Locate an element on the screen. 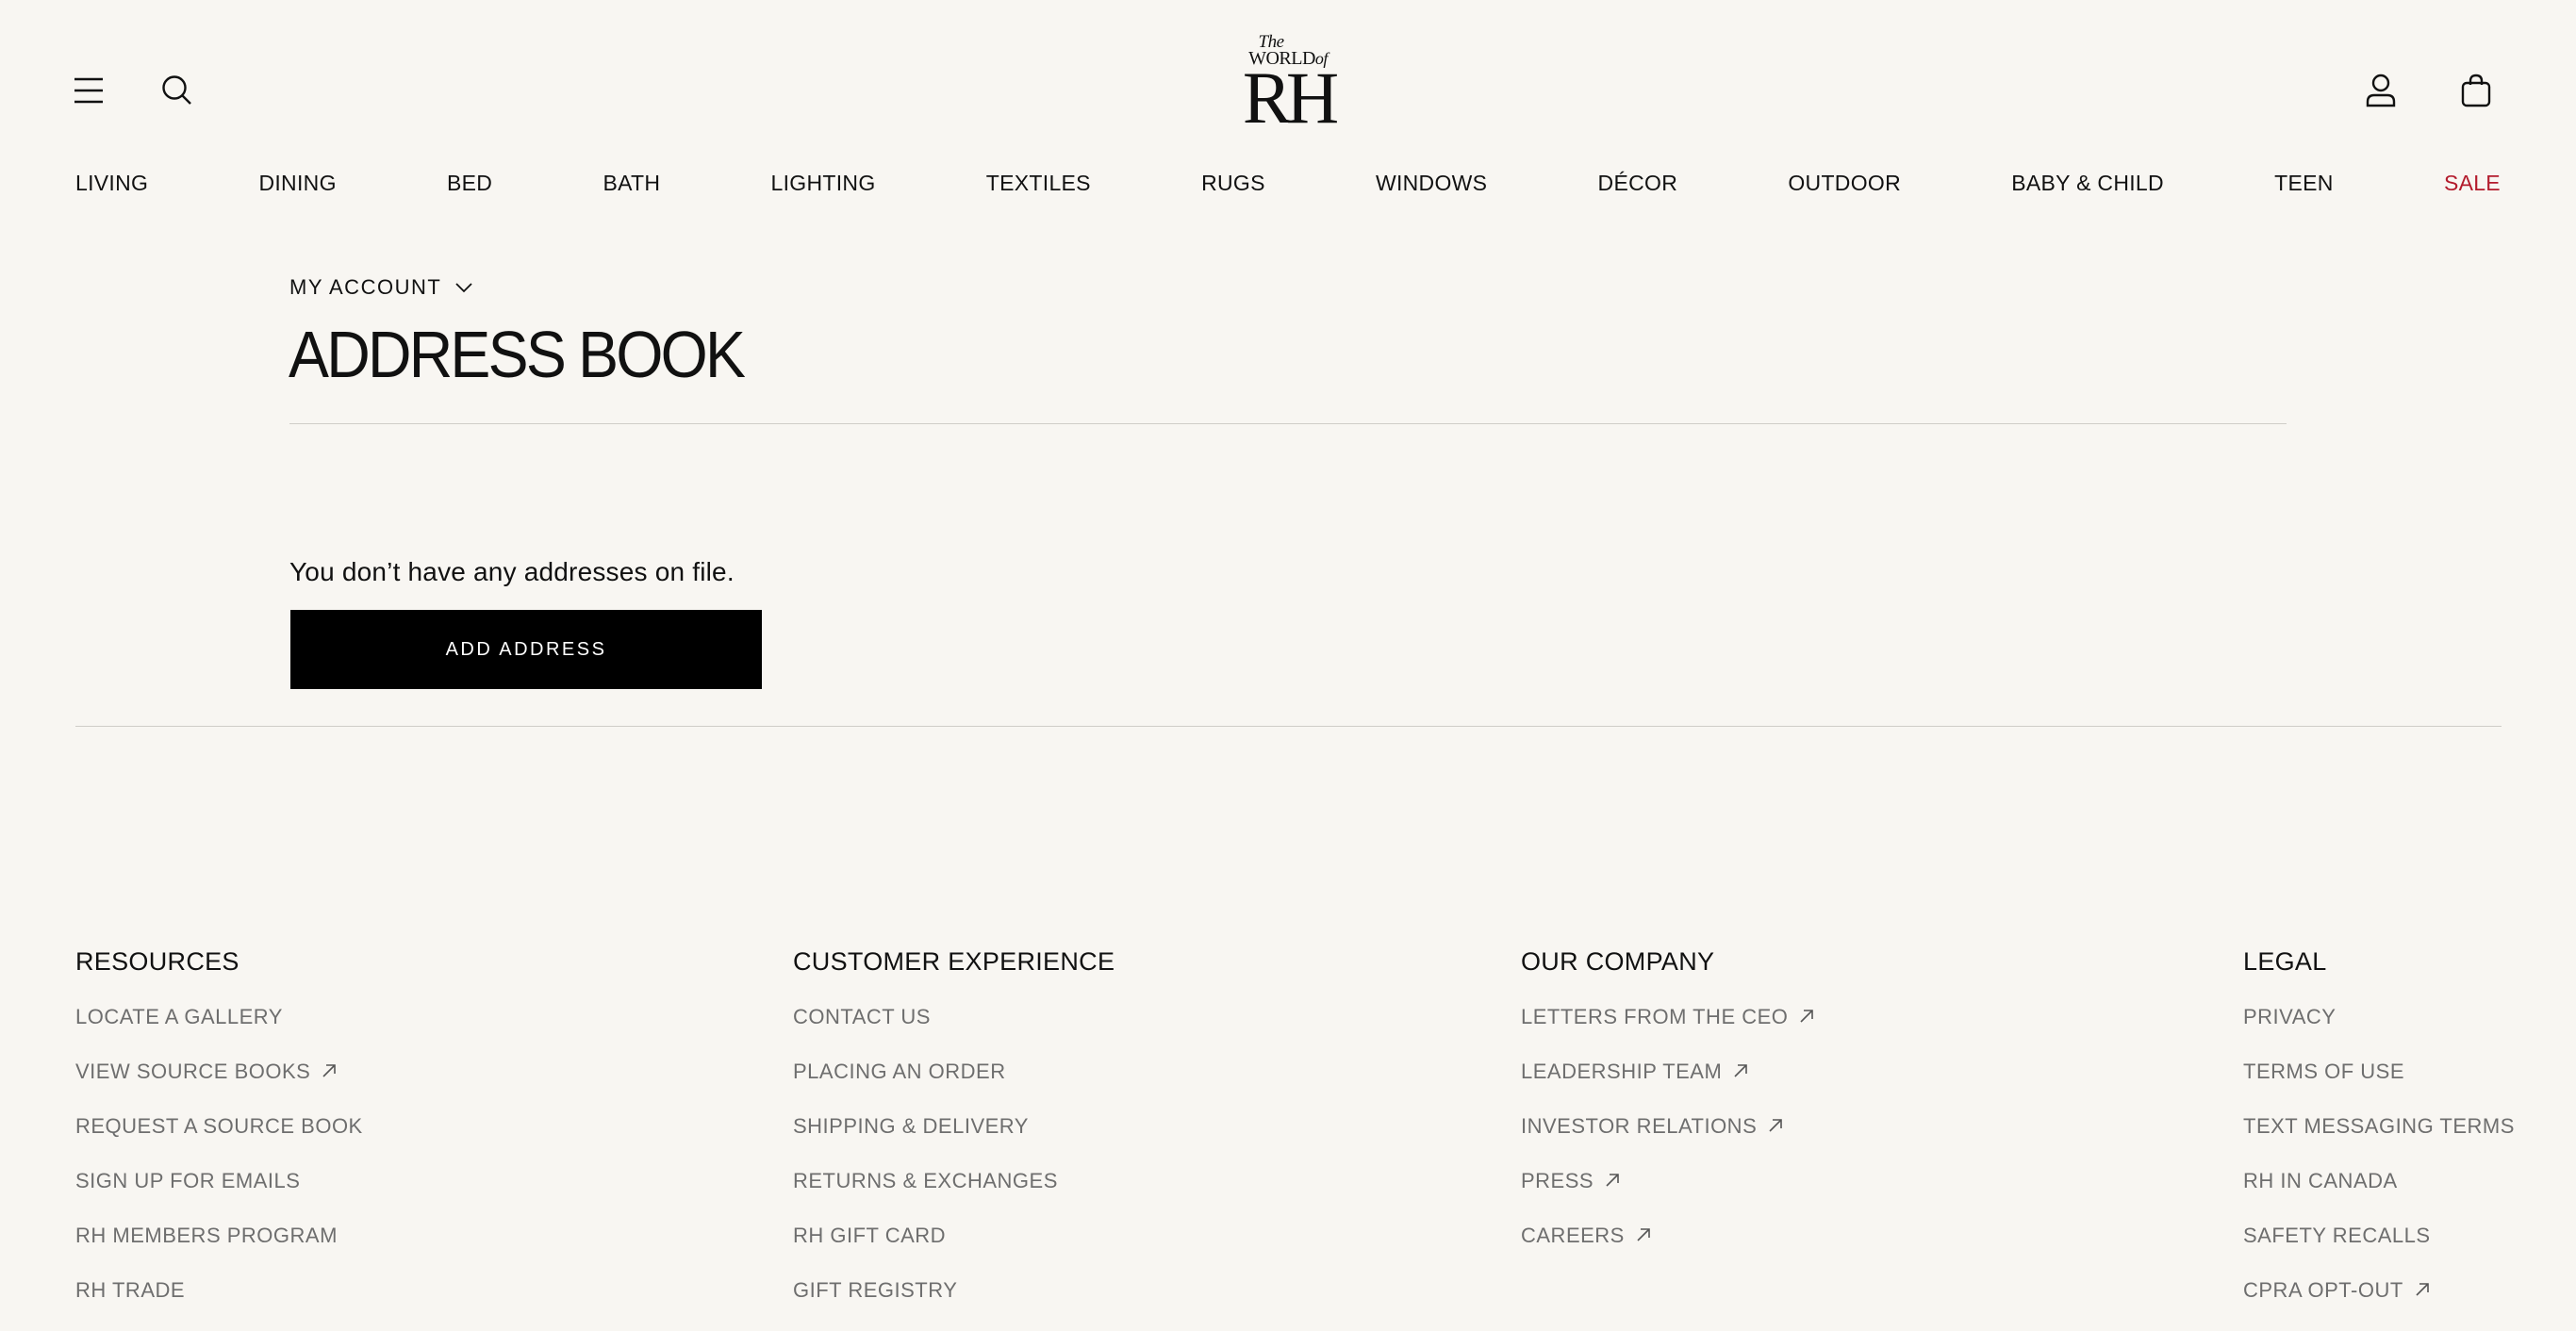 The image size is (2576, 1331). title-divider is located at coordinates (1288, 423).